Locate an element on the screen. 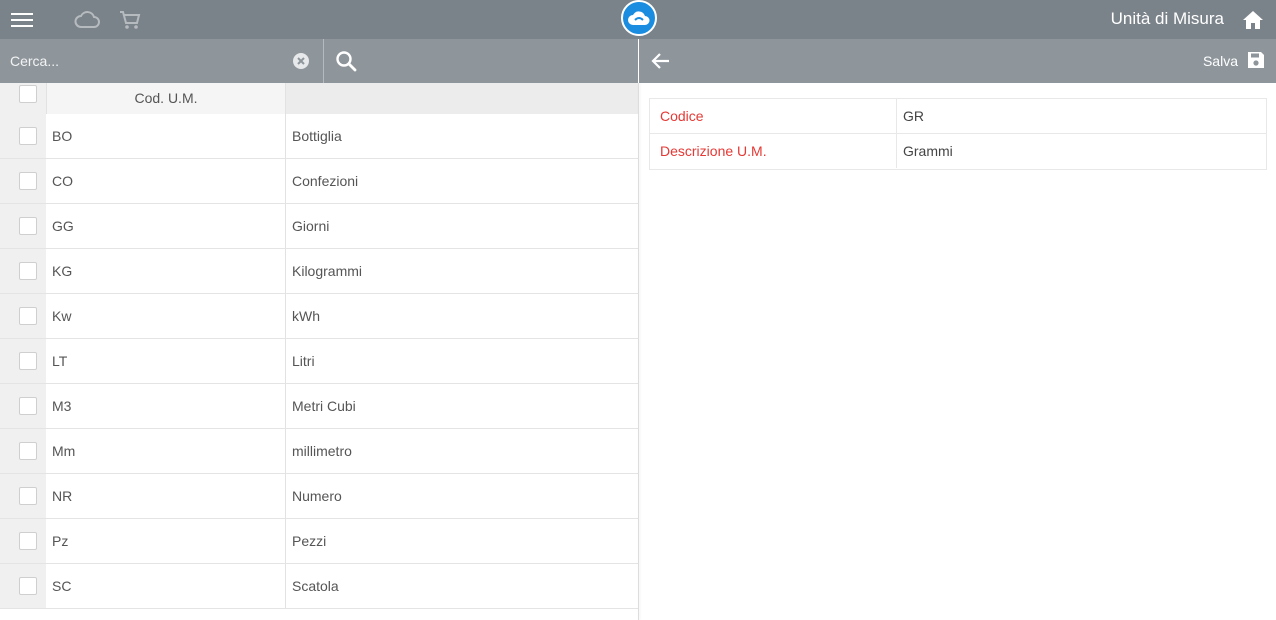  header-check-cell is located at coordinates (23, 98).